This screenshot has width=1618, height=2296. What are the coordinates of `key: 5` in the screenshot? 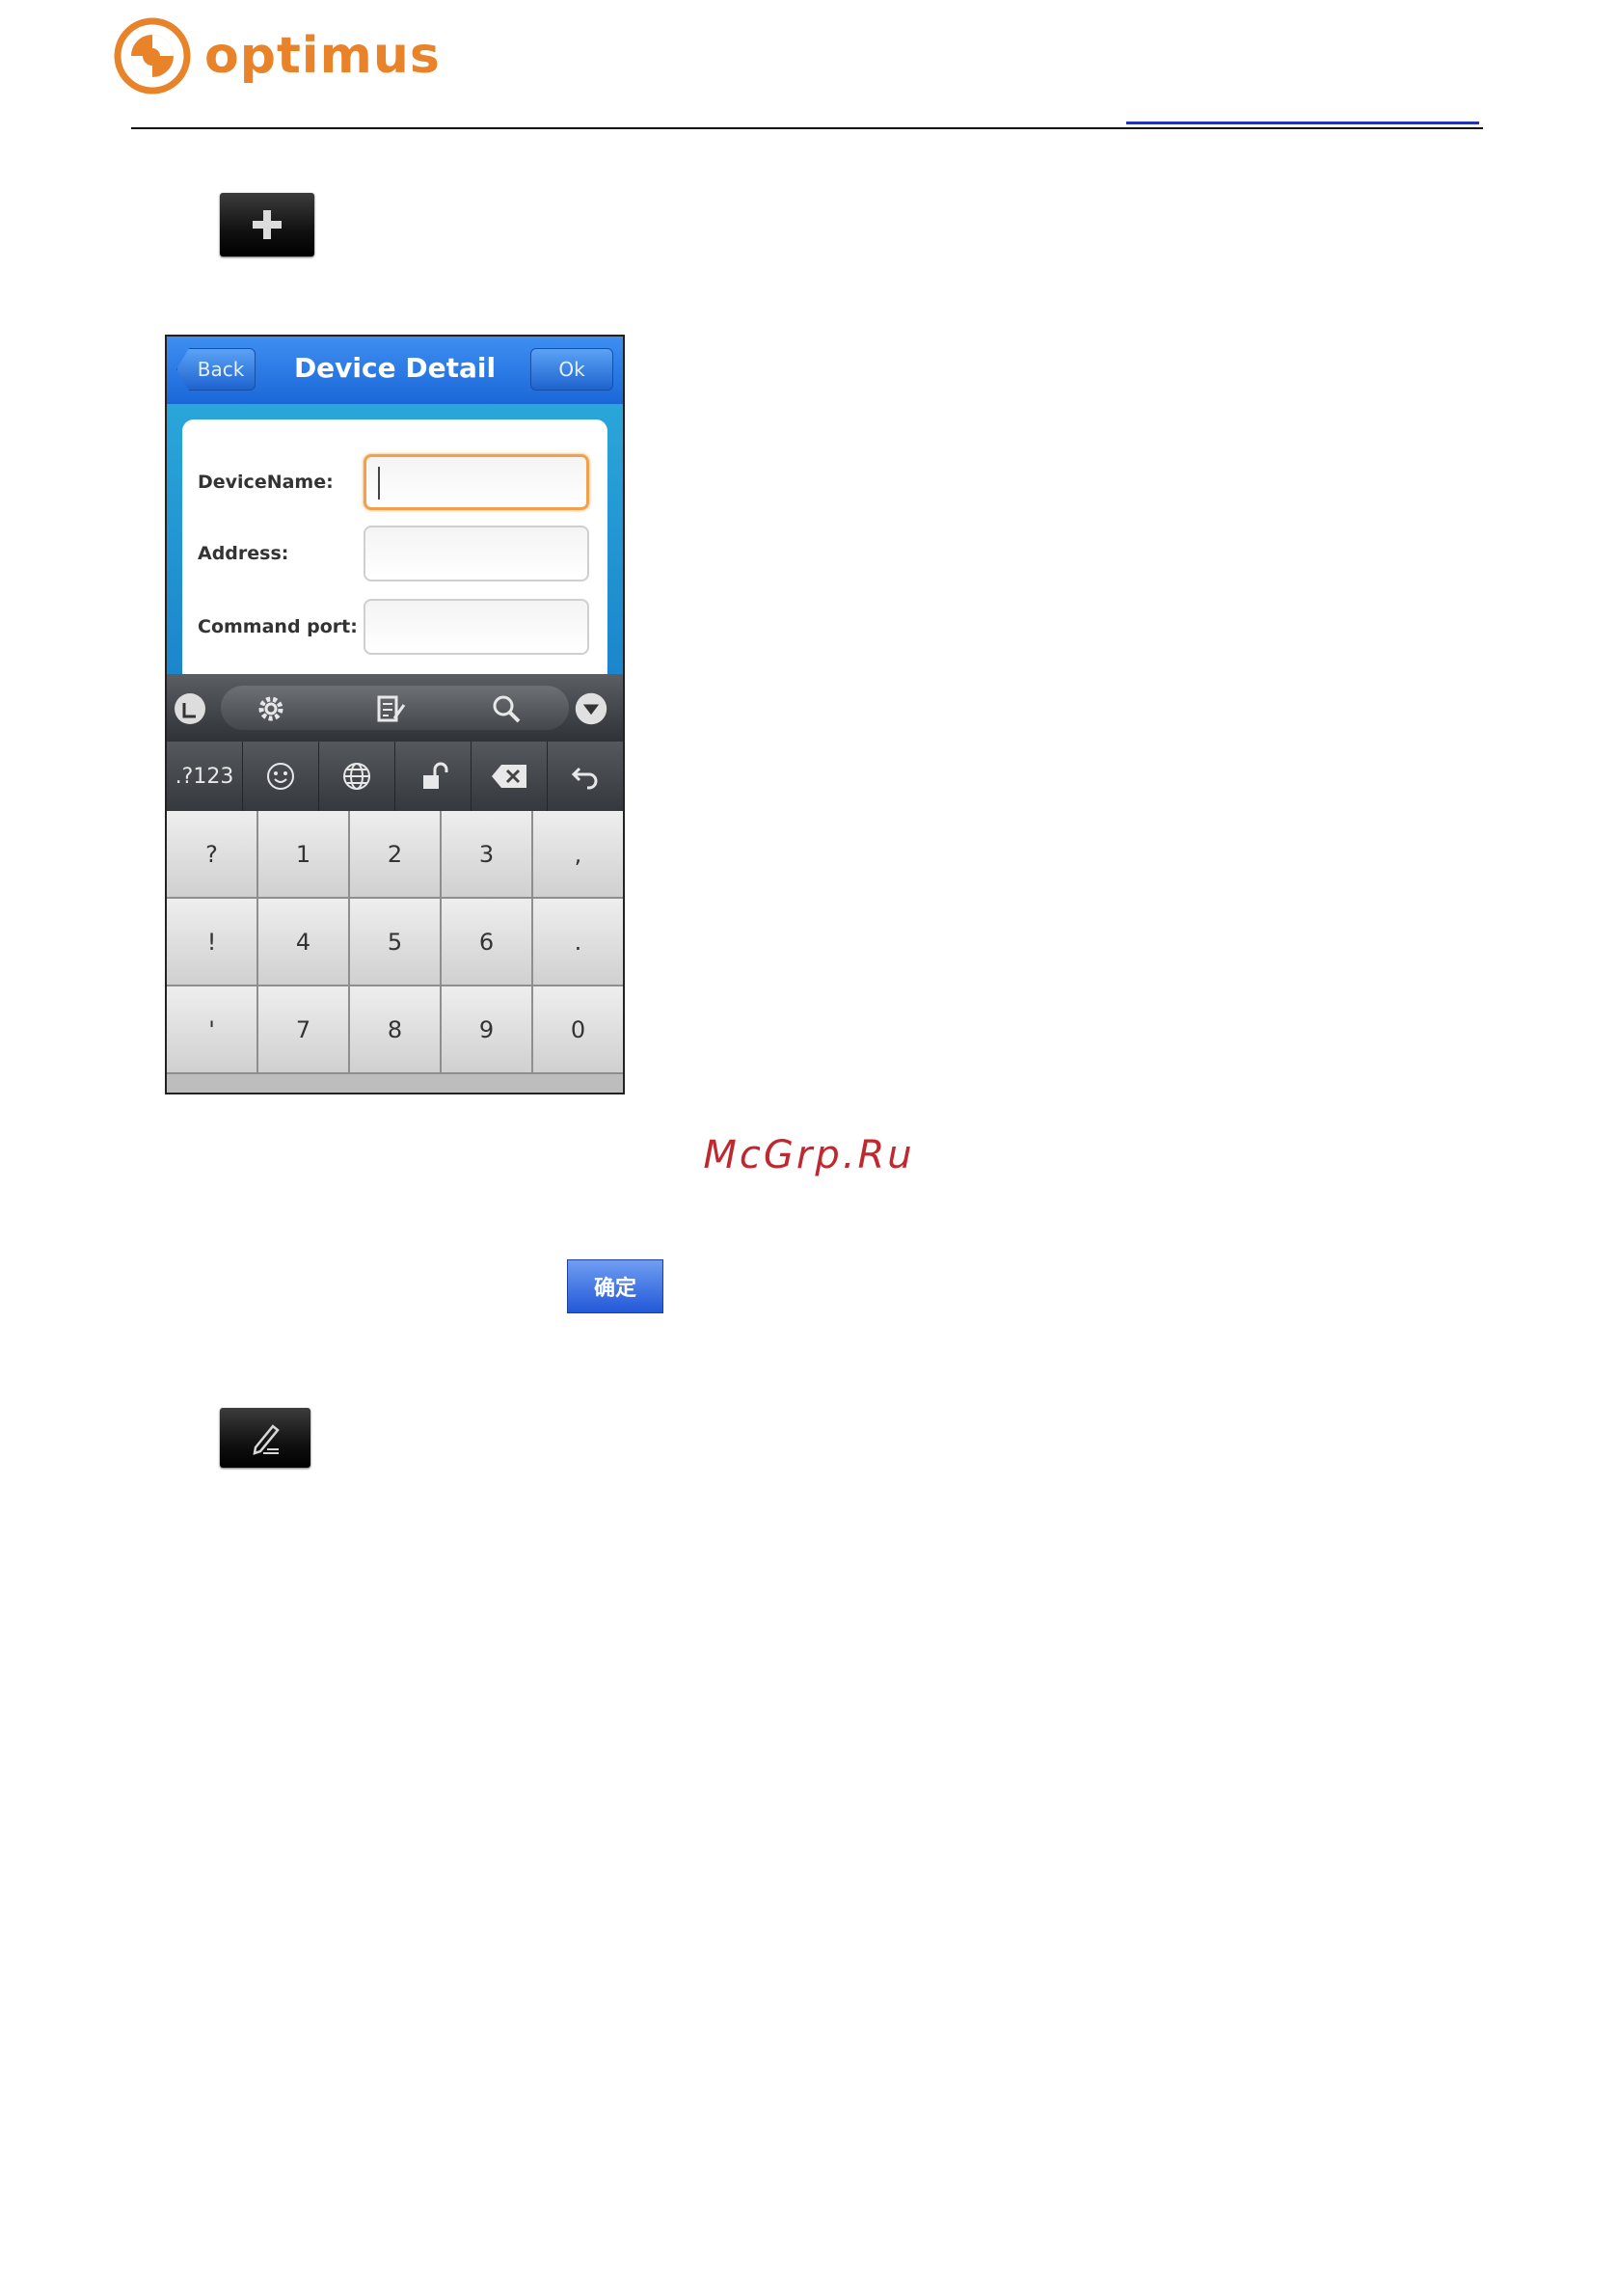 It's located at (396, 942).